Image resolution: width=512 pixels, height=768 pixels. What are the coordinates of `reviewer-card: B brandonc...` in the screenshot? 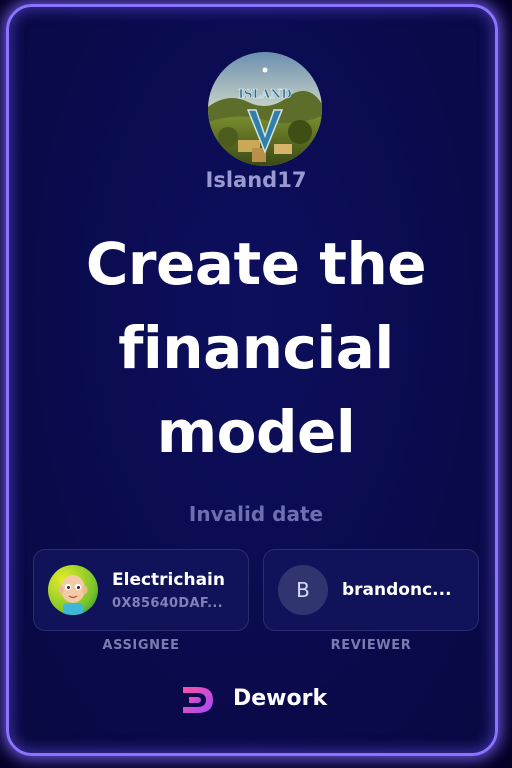 It's located at (371, 590).